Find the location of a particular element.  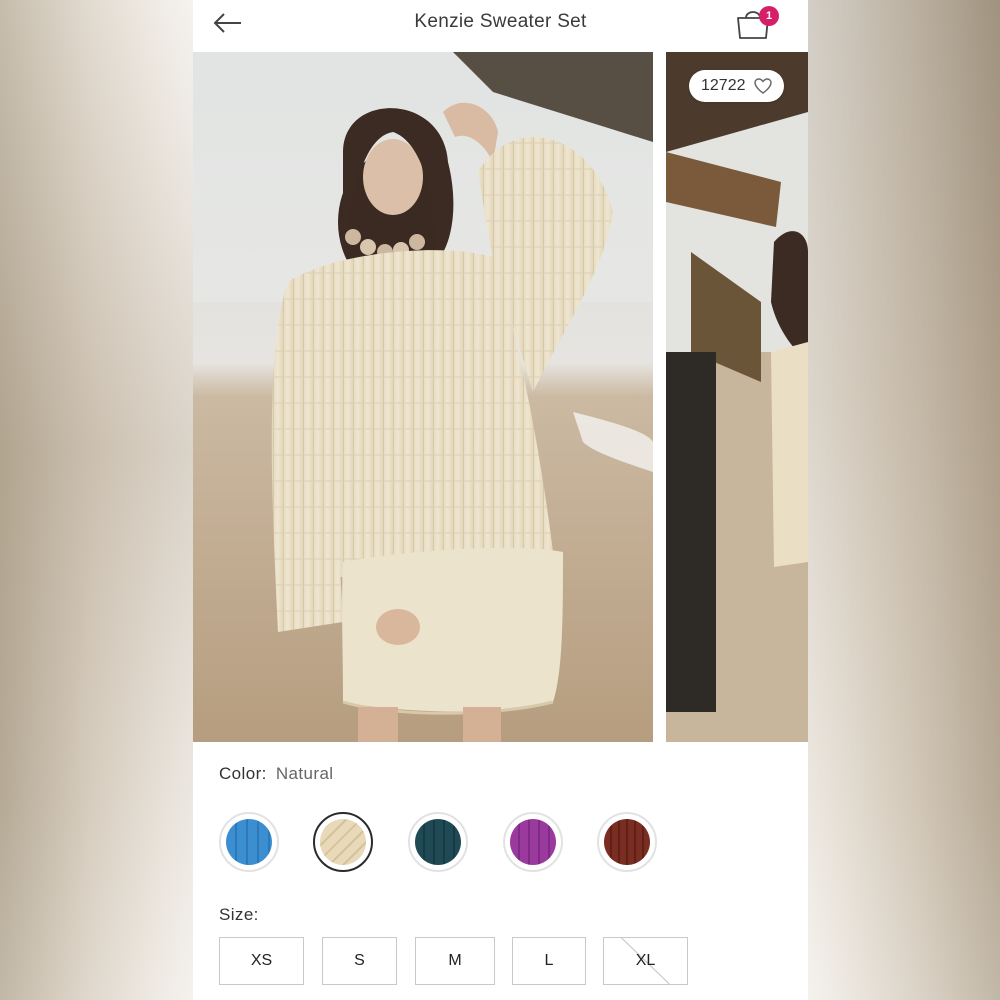

swatch-natural is located at coordinates (343, 842).